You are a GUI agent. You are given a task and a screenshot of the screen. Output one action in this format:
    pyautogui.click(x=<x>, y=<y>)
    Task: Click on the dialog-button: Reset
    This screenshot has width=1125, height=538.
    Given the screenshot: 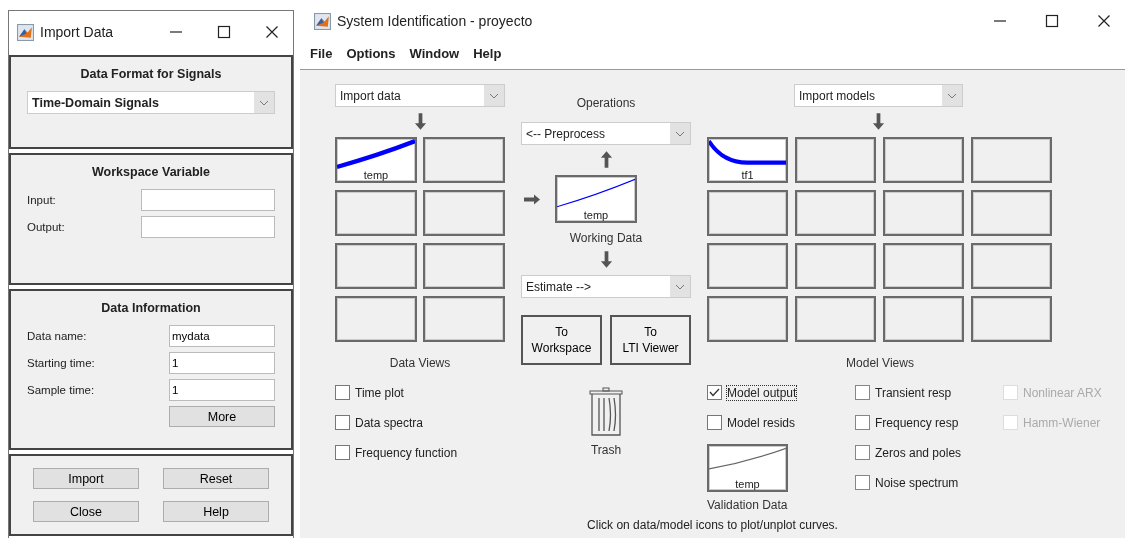 What is the action you would take?
    pyautogui.click(x=216, y=478)
    